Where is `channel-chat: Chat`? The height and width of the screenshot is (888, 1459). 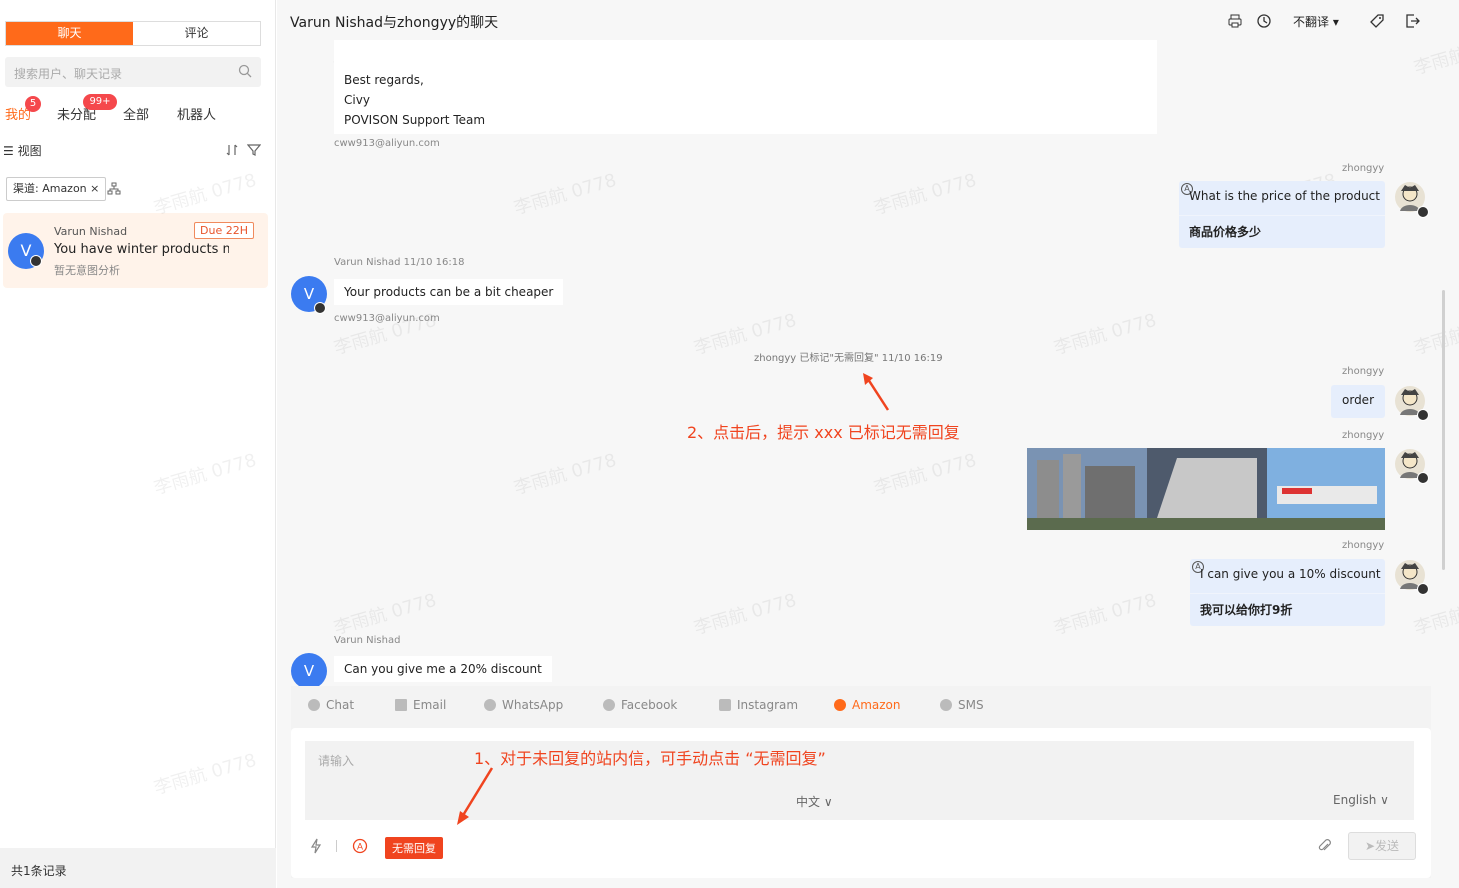 channel-chat: Chat is located at coordinates (331, 705).